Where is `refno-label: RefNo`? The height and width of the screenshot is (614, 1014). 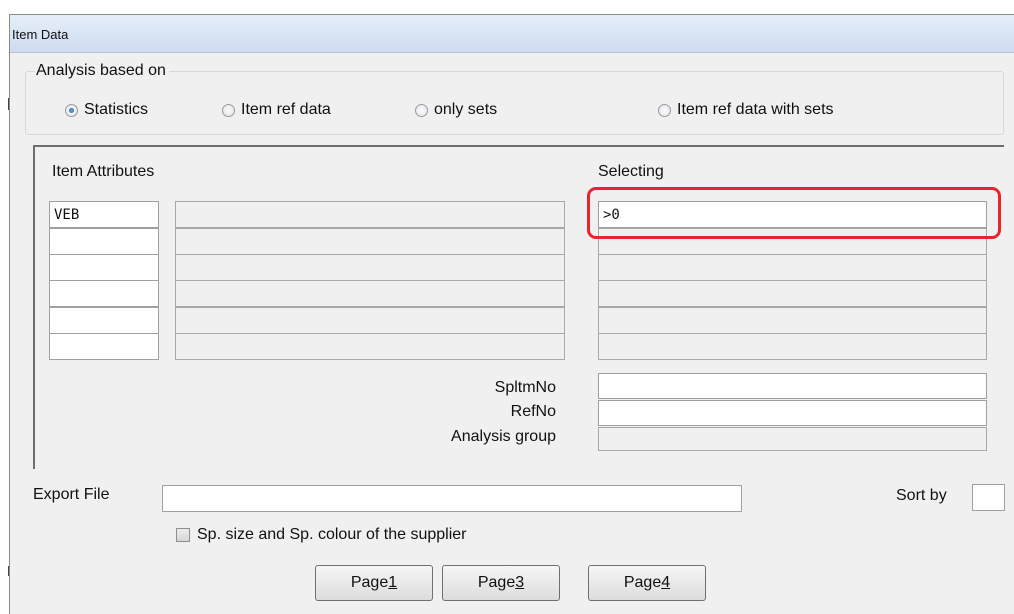 refno-label: RefNo is located at coordinates (533, 411).